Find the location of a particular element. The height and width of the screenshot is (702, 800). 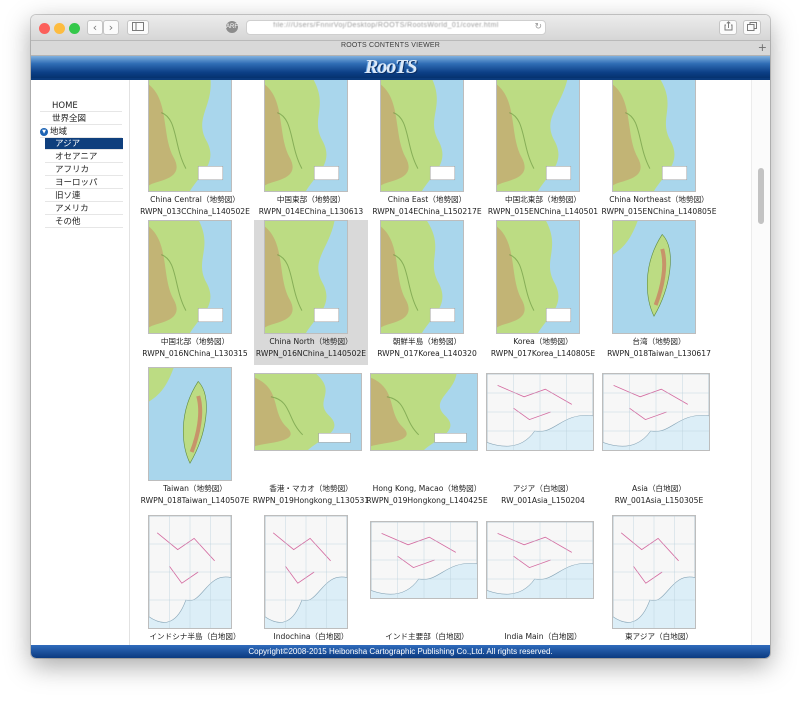

map-item: Indochina（白地図） RW_002Indochina_L150217E is located at coordinates (311, 580).